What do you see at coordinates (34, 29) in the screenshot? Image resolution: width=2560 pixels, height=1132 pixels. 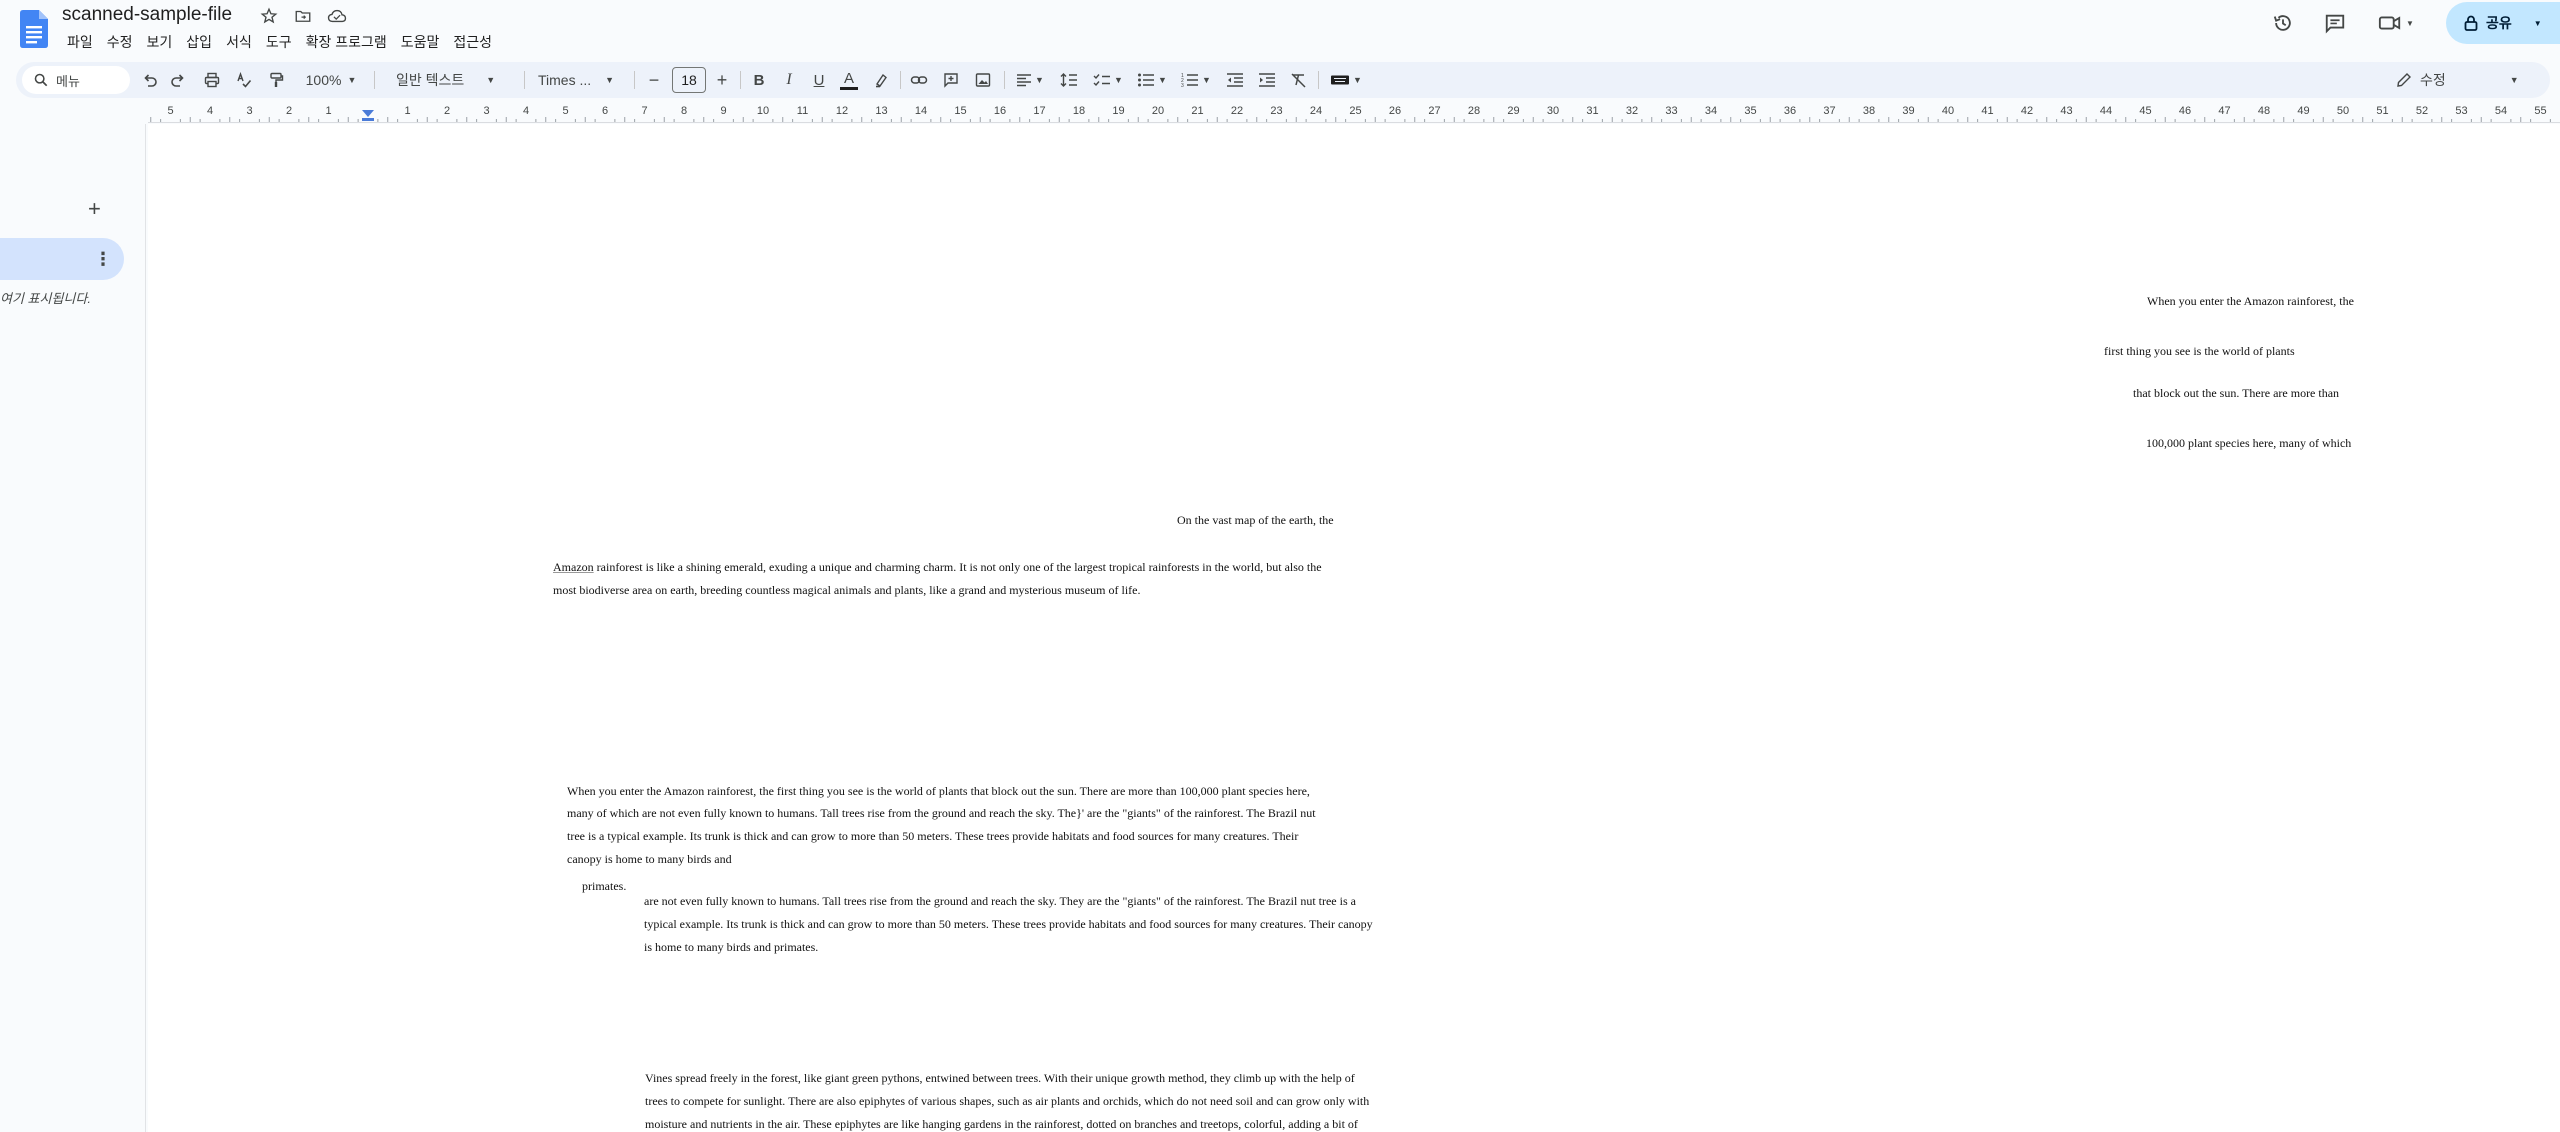 I see `docs-logo-icon` at bounding box center [34, 29].